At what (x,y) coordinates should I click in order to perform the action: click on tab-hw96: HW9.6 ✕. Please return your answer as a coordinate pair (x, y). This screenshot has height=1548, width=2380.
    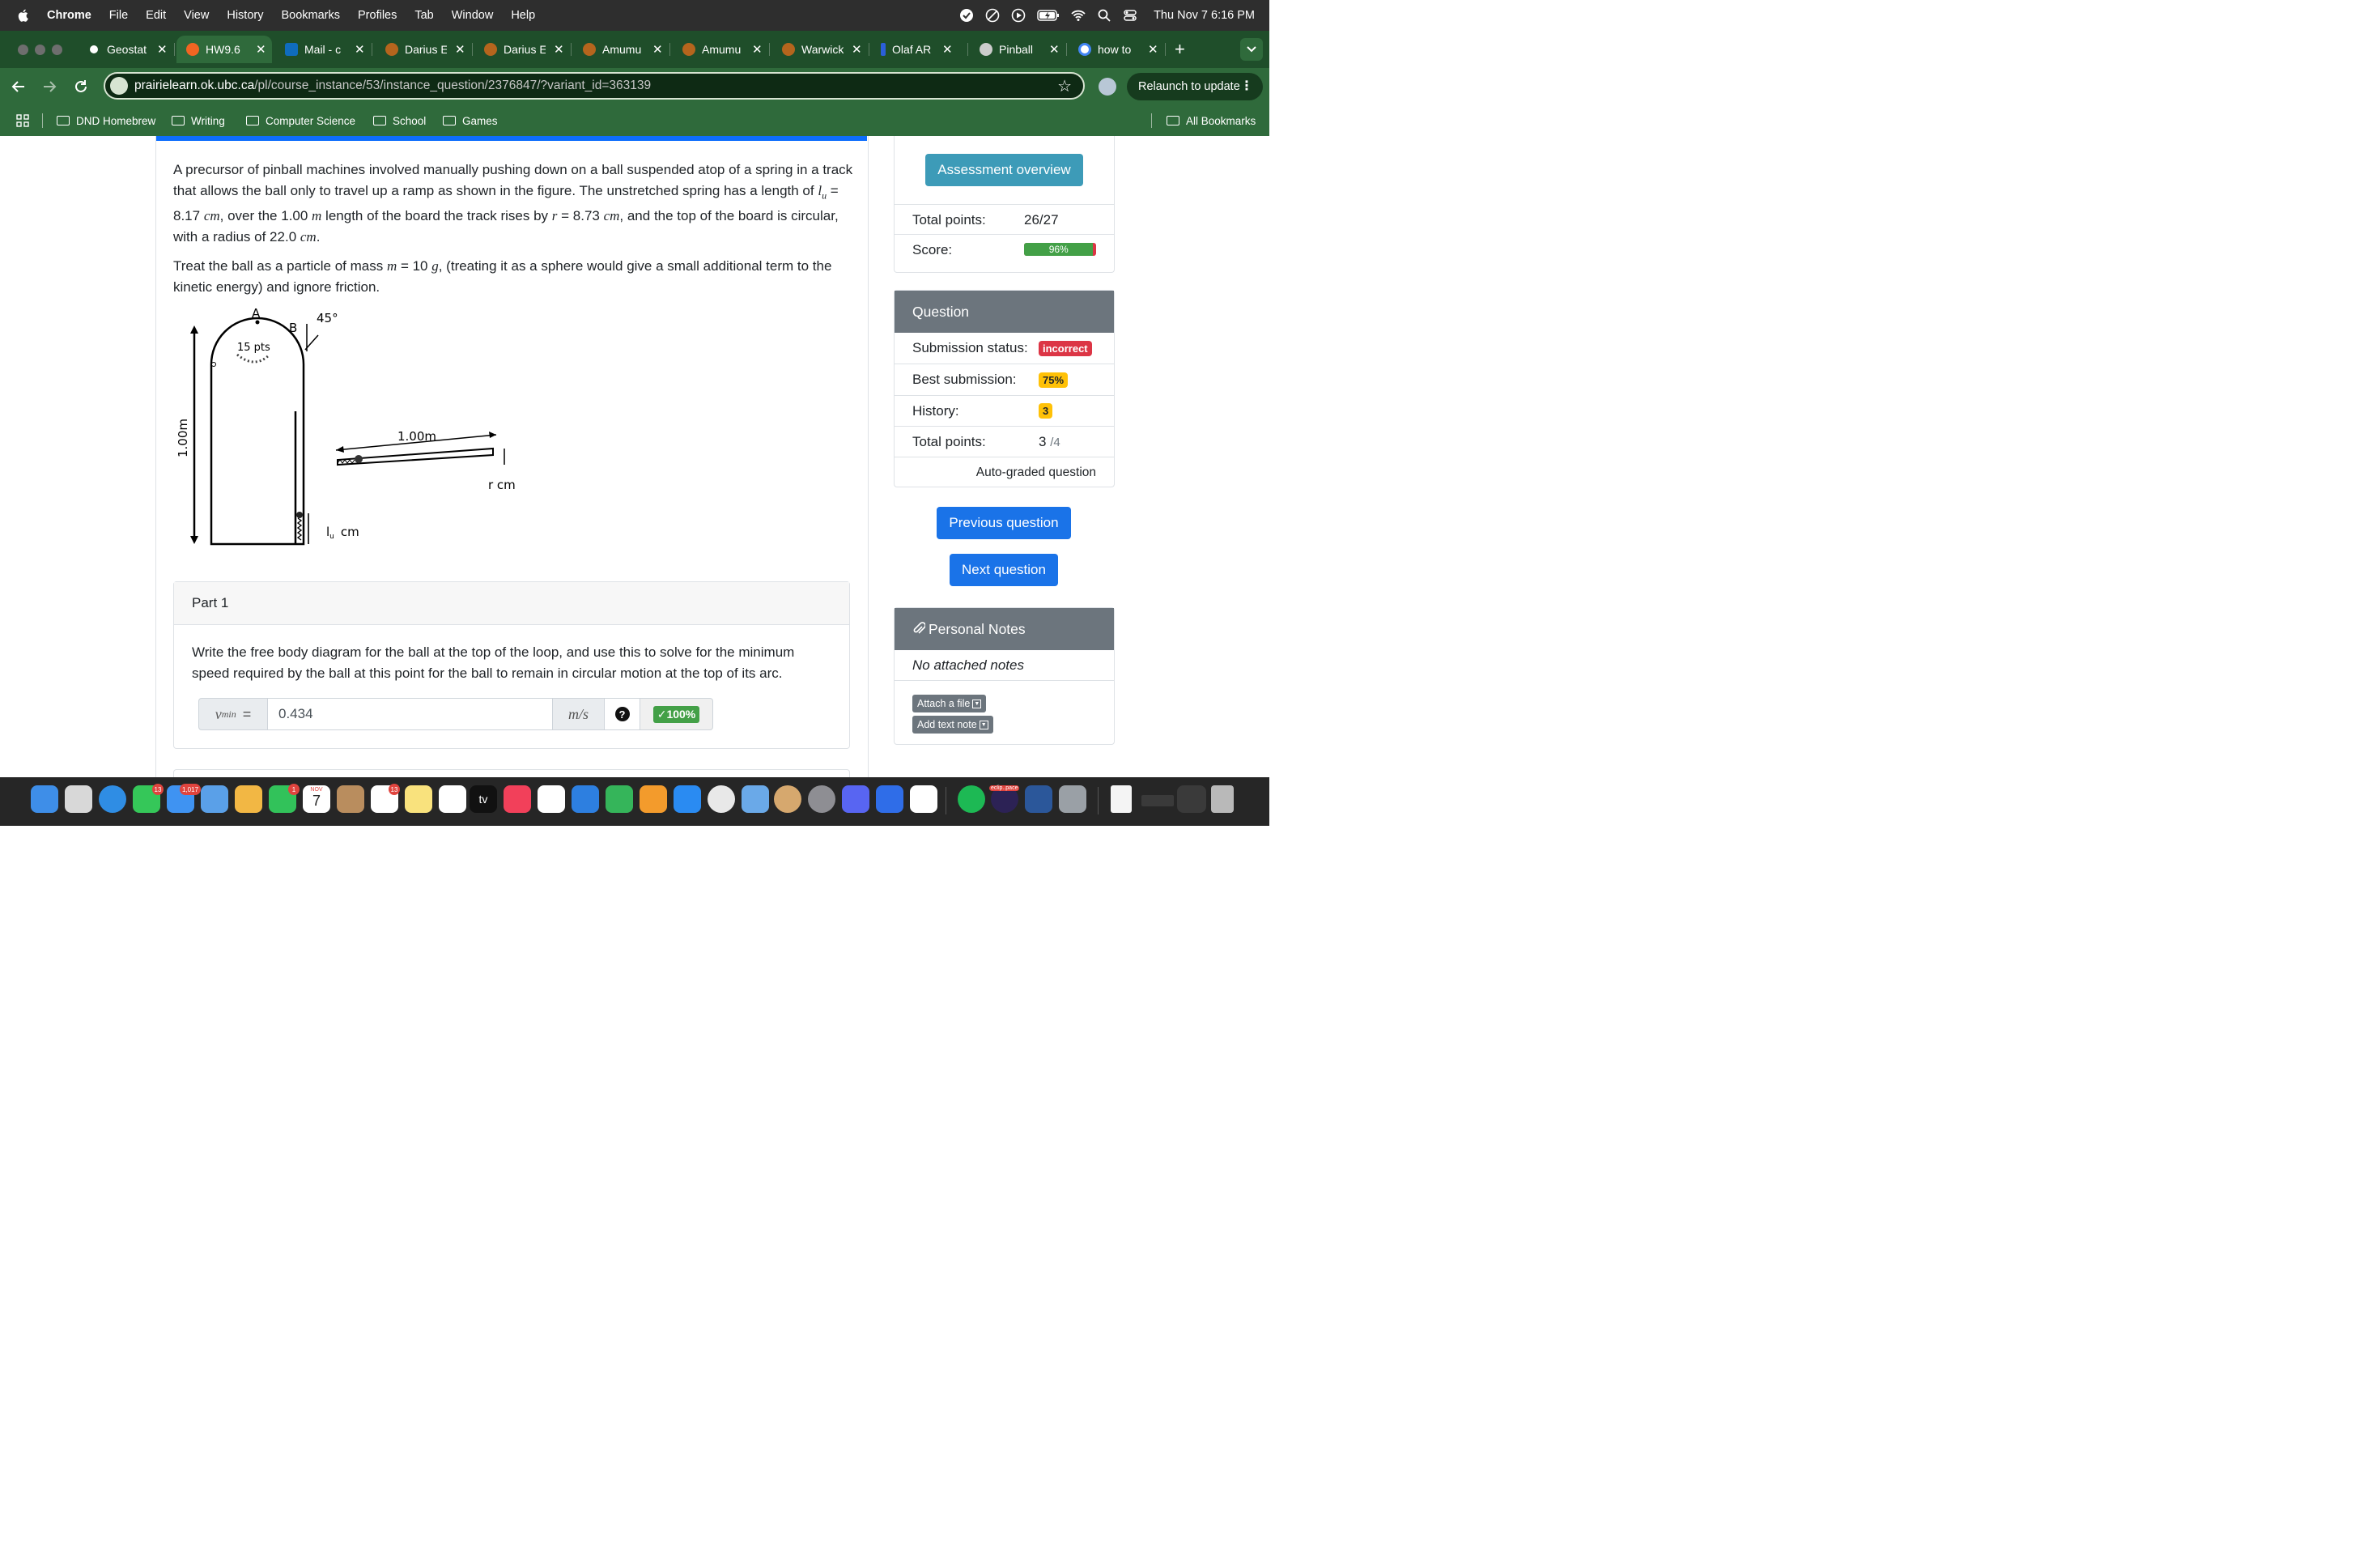
    Looking at the image, I should click on (224, 50).